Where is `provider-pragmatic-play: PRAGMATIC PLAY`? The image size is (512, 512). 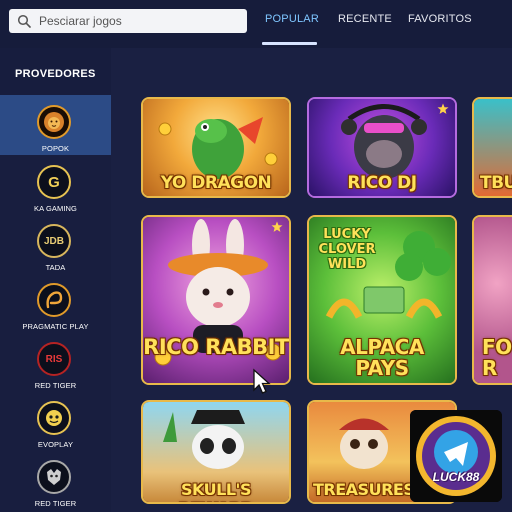 provider-pragmatic-play: PRAGMATIC PLAY is located at coordinates (55, 303).